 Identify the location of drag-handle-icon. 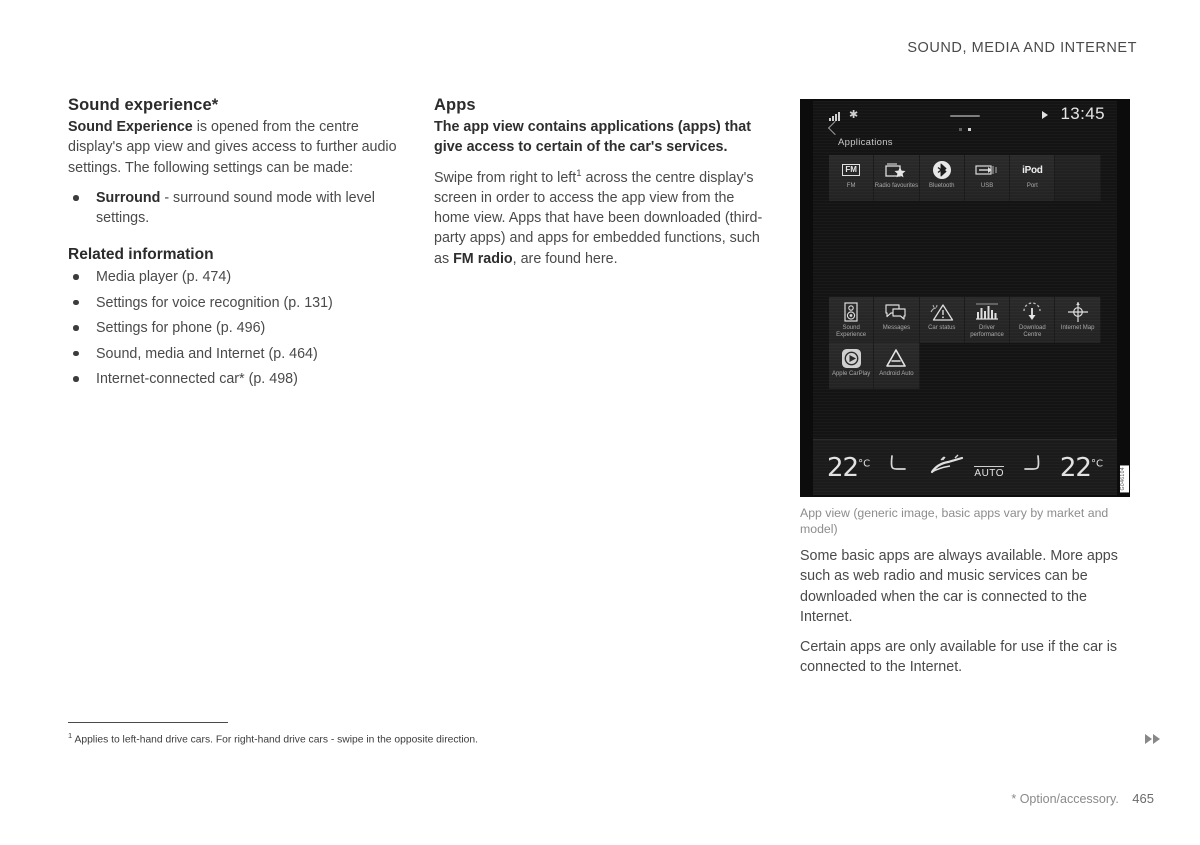
(965, 116).